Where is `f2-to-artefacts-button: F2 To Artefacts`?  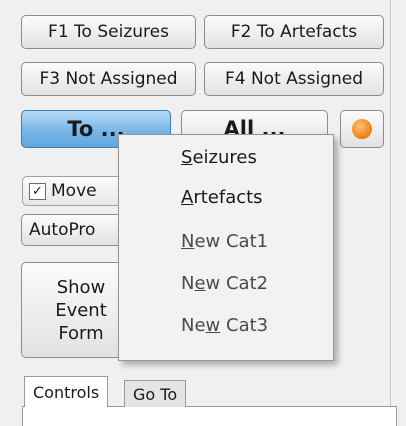
f2-to-artefacts-button: F2 To Artefacts is located at coordinates (294, 32).